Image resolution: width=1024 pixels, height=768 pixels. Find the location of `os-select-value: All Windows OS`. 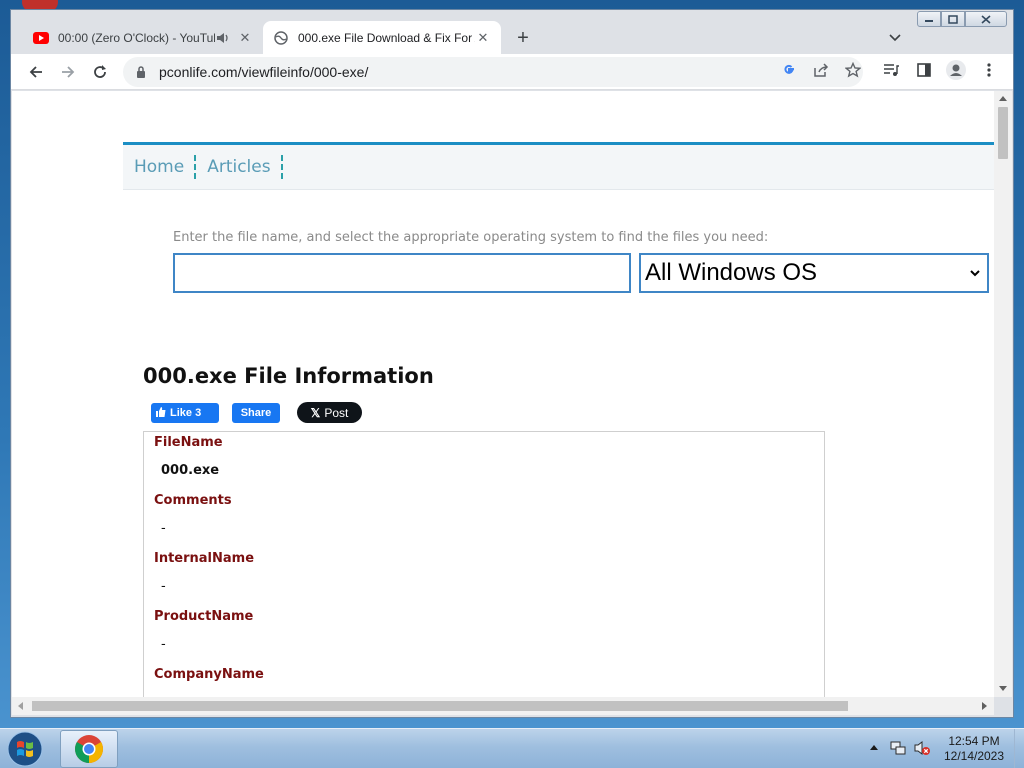

os-select-value: All Windows OS is located at coordinates (731, 272).